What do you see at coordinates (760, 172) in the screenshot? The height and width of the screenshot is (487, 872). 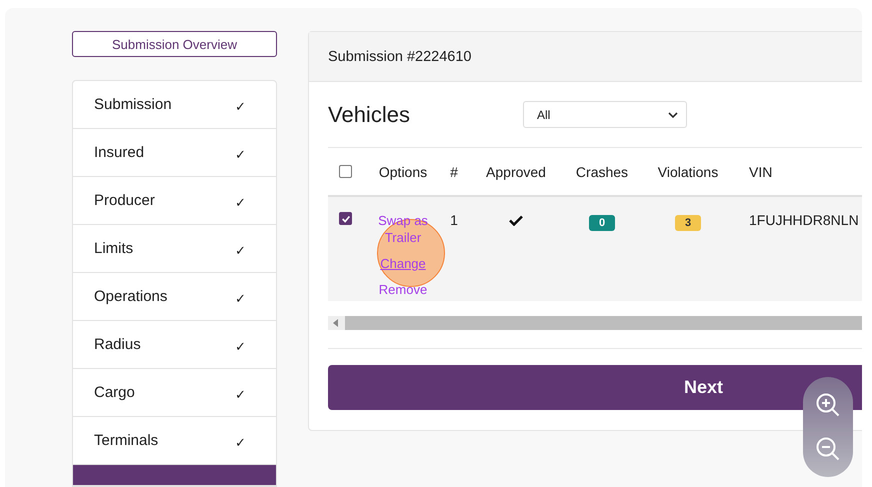 I see `column-header: VIN` at bounding box center [760, 172].